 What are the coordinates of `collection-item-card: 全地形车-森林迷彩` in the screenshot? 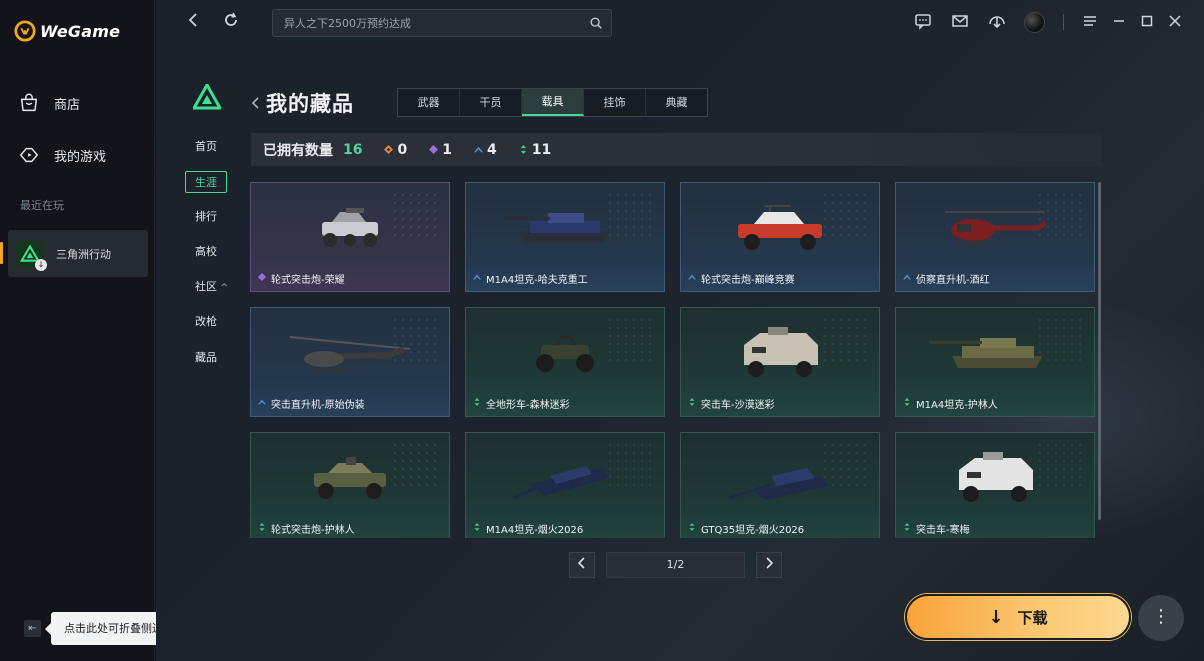 It's located at (565, 362).